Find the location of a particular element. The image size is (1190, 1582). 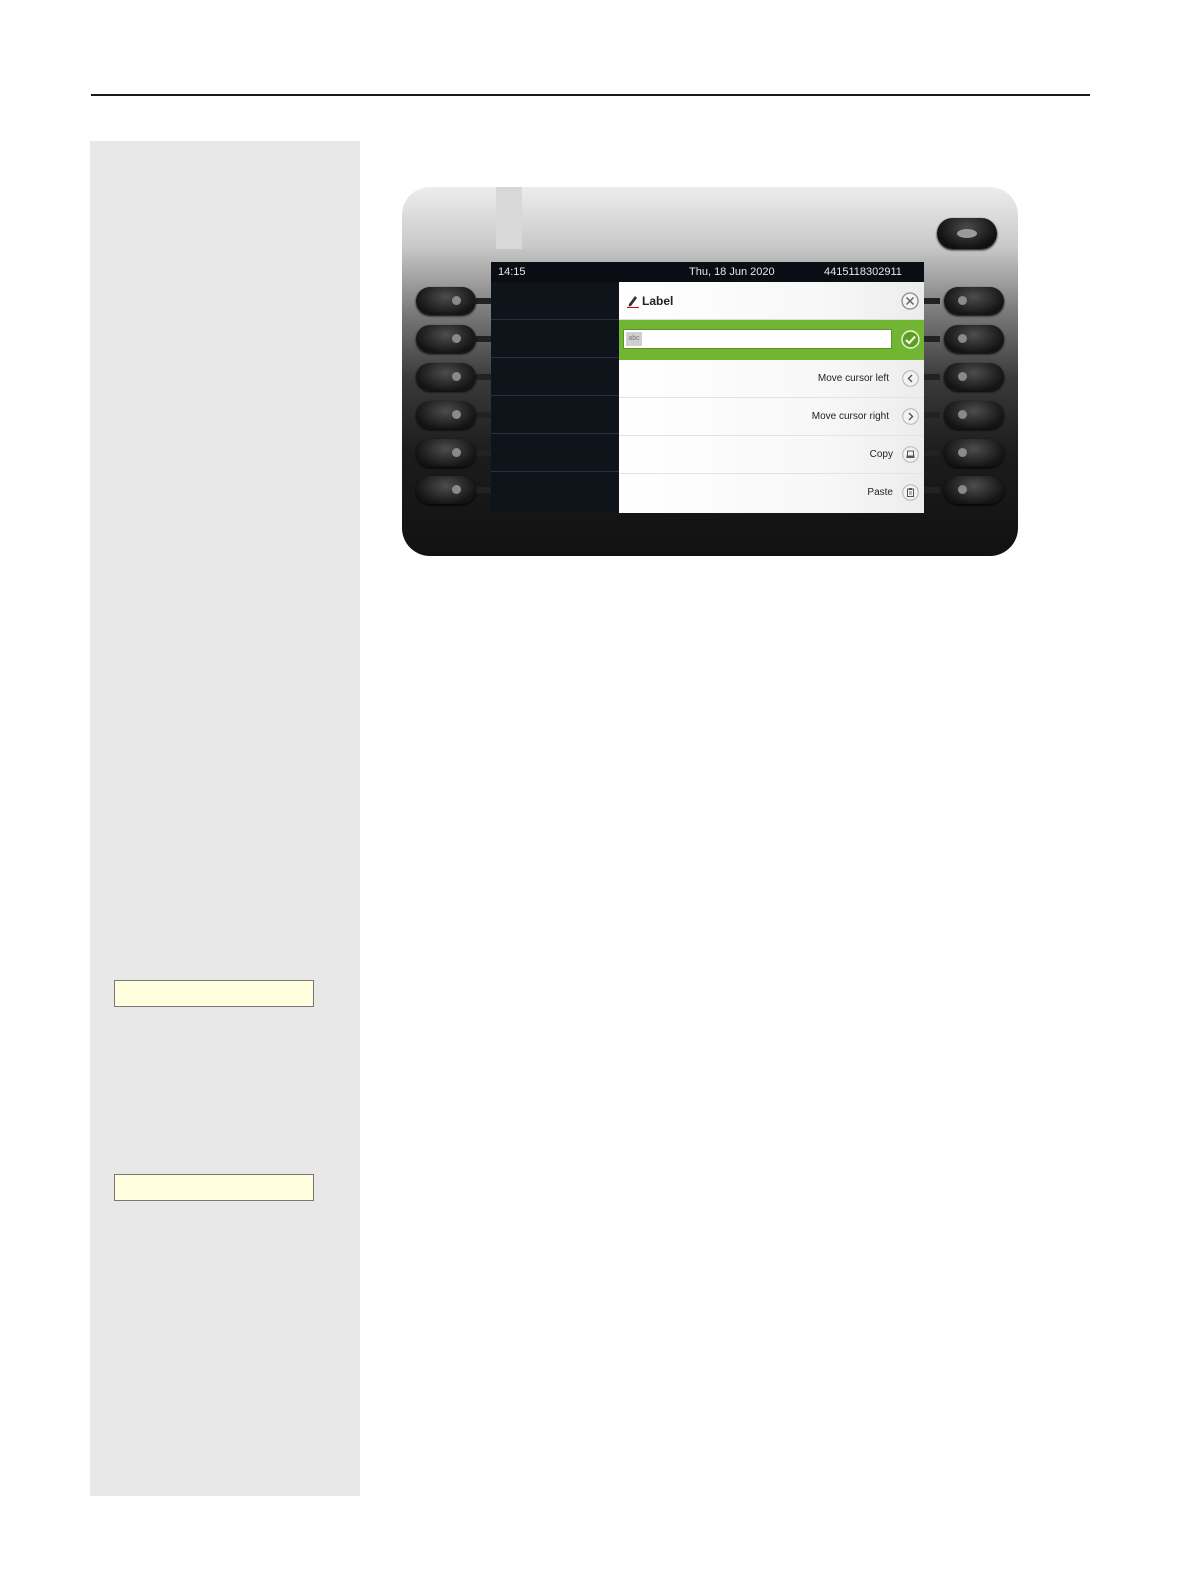

check-icon is located at coordinates (910, 339).